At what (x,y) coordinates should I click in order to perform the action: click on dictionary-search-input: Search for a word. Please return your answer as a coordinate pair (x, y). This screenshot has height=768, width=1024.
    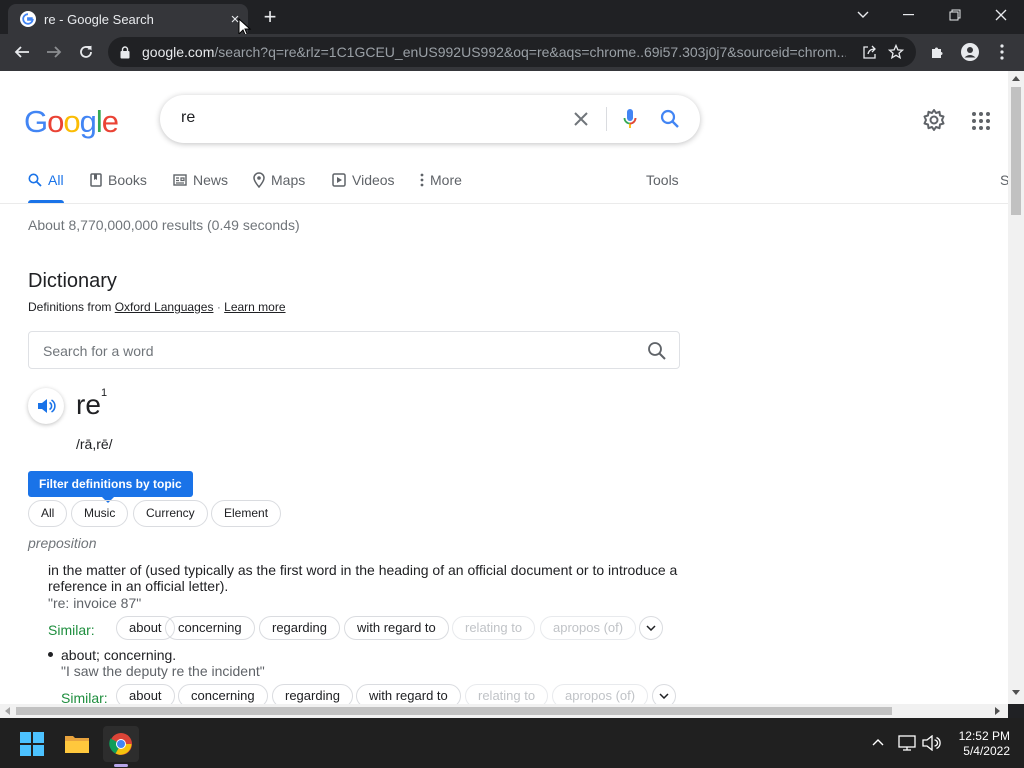
    Looking at the image, I should click on (354, 350).